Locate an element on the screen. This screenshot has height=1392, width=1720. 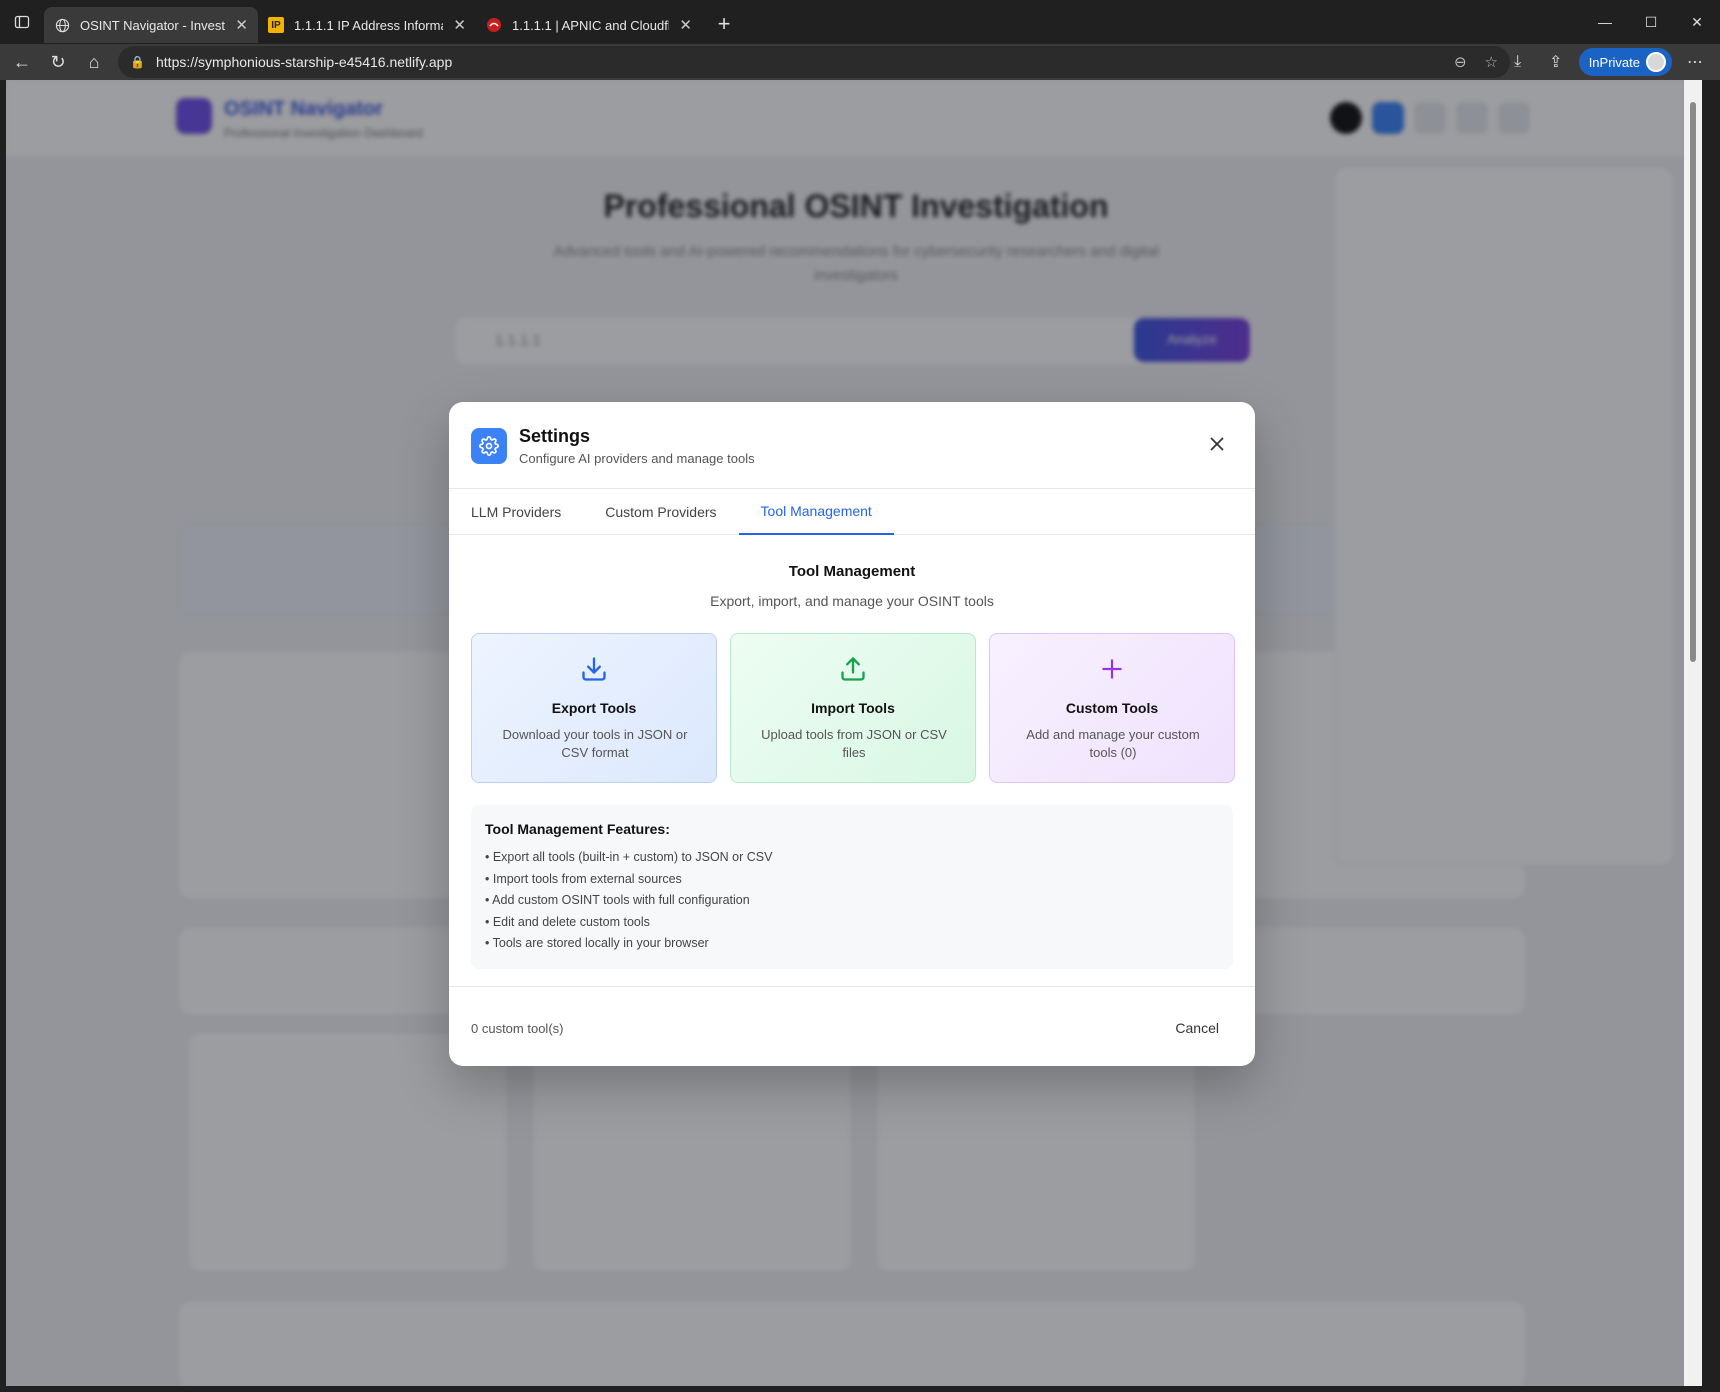
share-icon: ⇪ is located at coordinates (1556, 62).